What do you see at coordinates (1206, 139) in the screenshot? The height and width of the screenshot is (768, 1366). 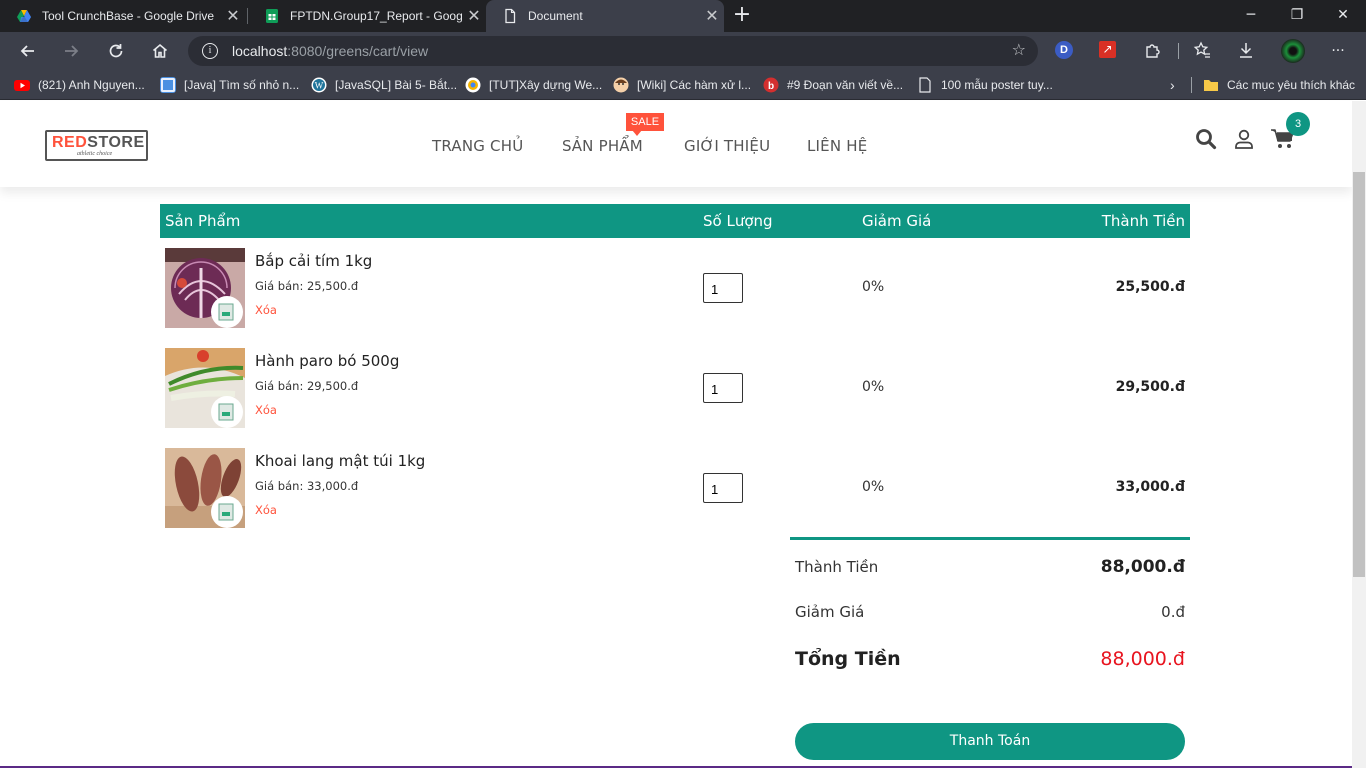 I see `search-icon` at bounding box center [1206, 139].